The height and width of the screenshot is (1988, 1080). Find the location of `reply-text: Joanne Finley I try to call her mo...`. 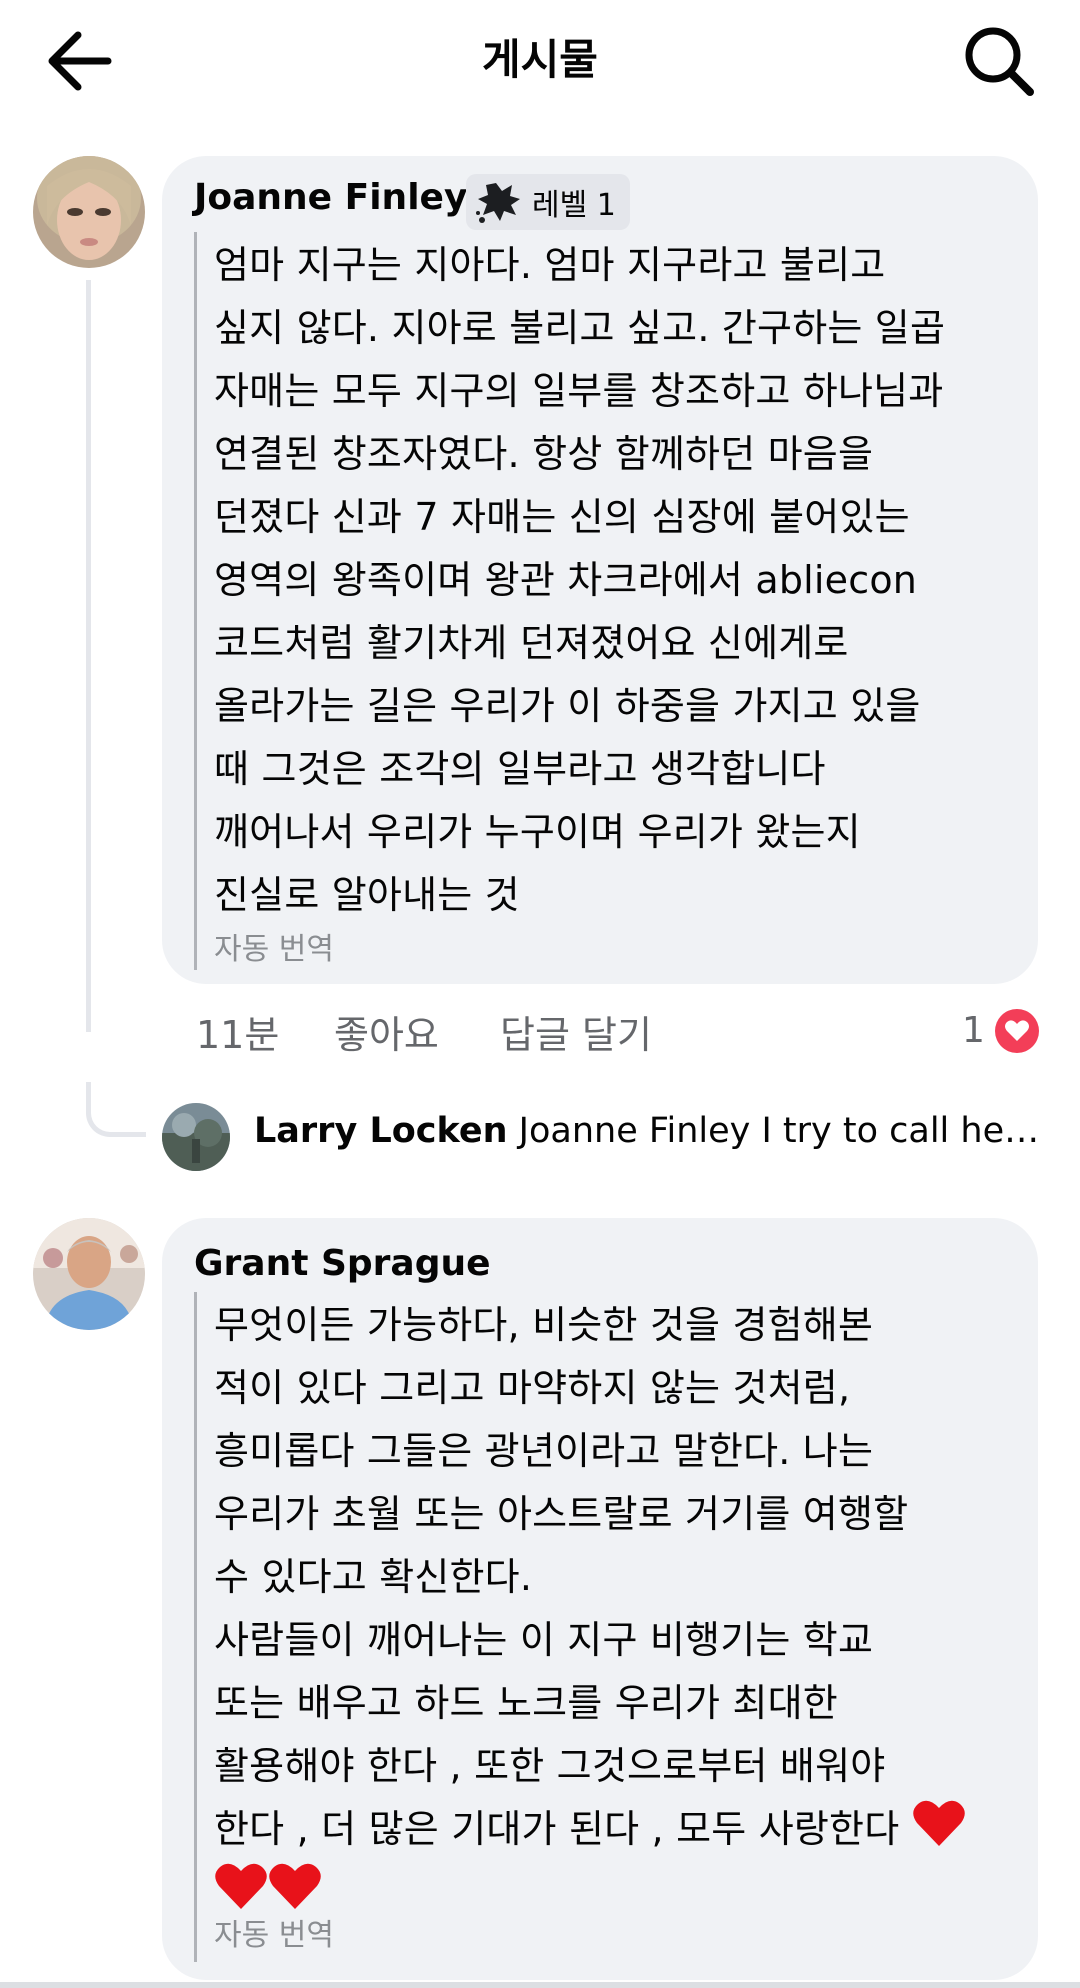

reply-text: Joanne Finley I try to call her mo... is located at coordinates (781, 1131).